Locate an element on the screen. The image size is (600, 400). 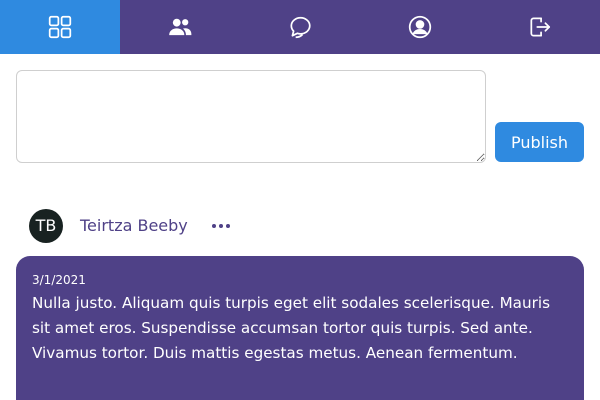
post-author: TB Teirtza Beeby is located at coordinates (130, 225).